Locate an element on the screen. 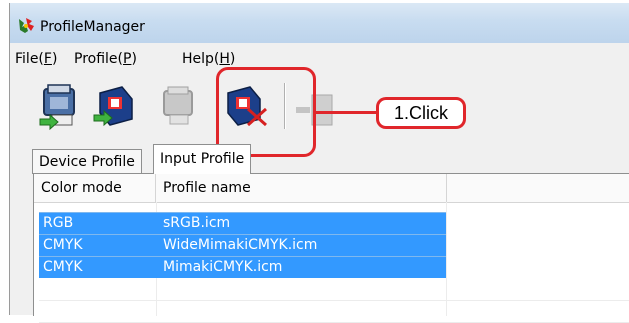  row-profile-name: MimakiCMYK.icm is located at coordinates (223, 267).